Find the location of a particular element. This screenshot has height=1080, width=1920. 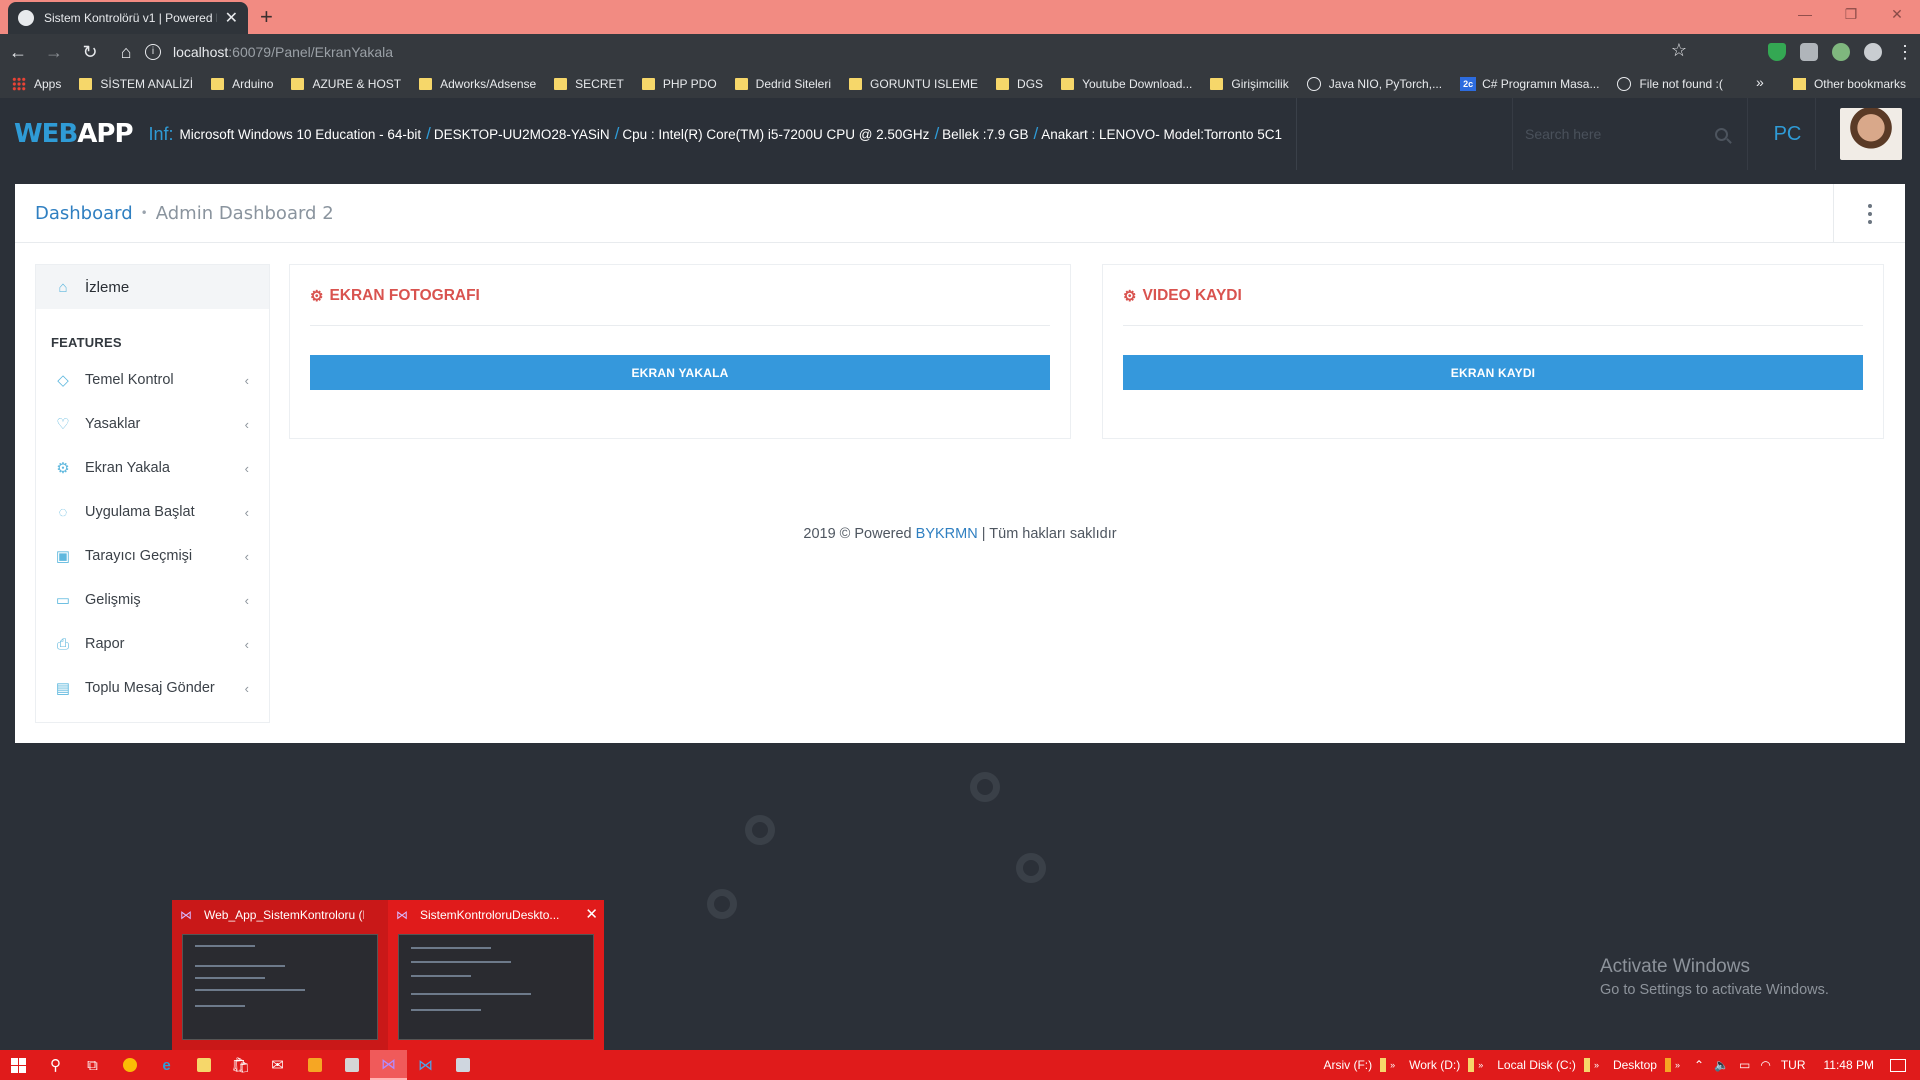

sidebar-item-geli-mi-: ▭ Gelişmiş ‹ is located at coordinates (152, 600).